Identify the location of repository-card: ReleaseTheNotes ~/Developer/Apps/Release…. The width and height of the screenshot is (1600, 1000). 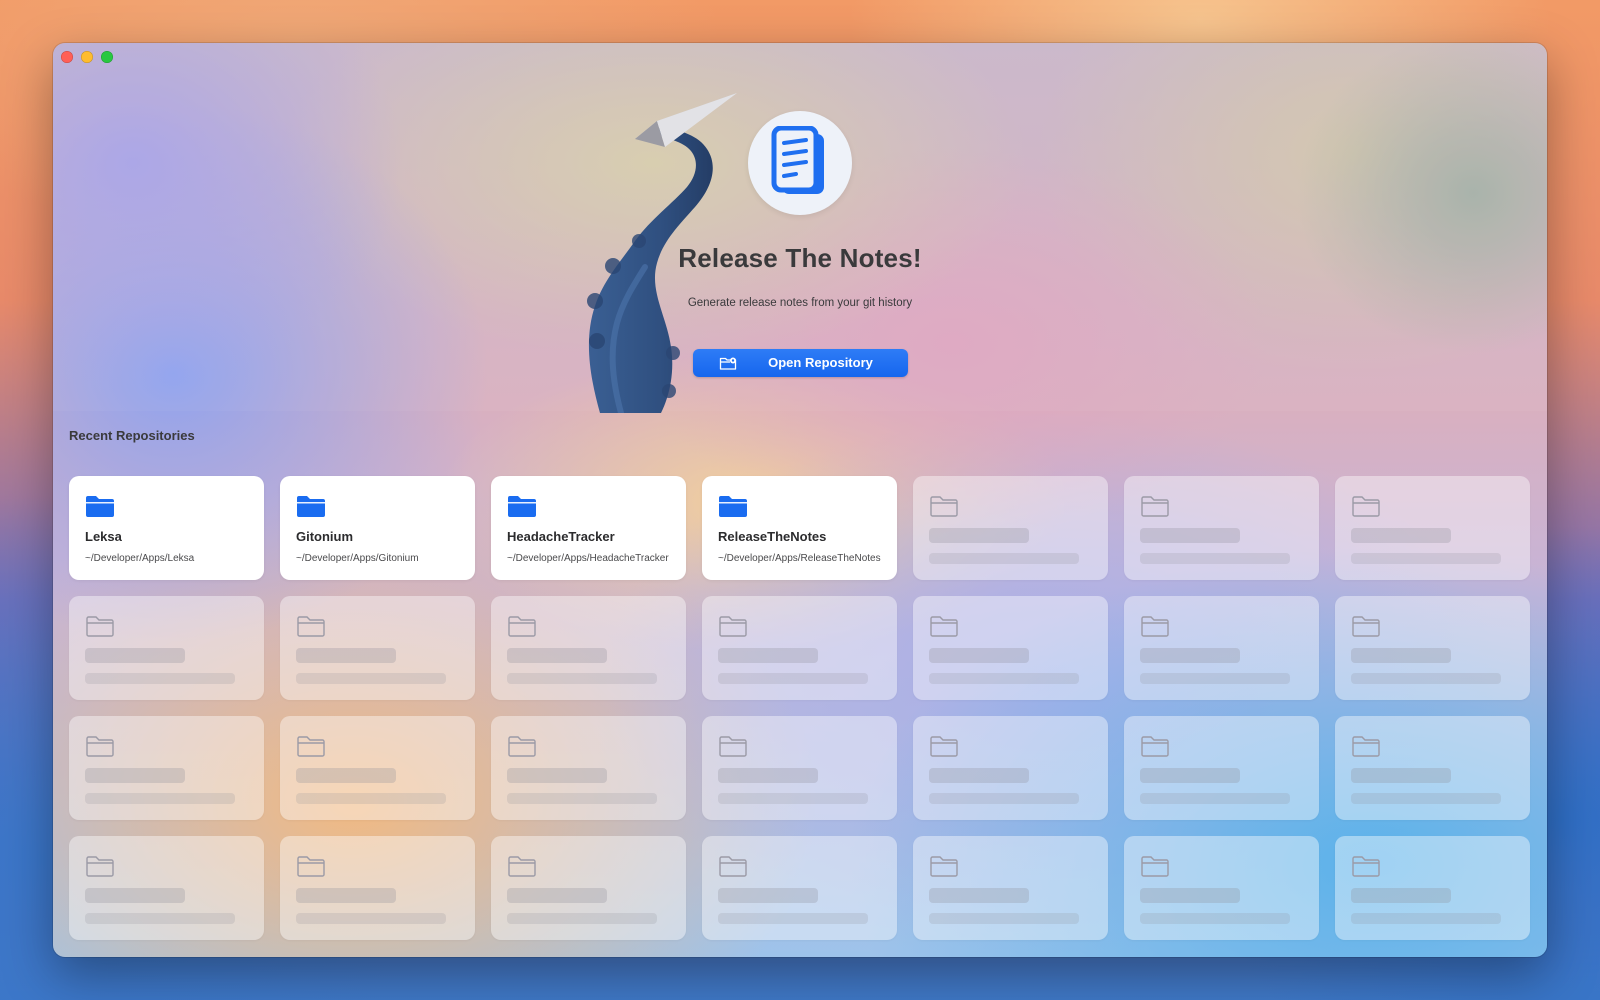
(799, 528).